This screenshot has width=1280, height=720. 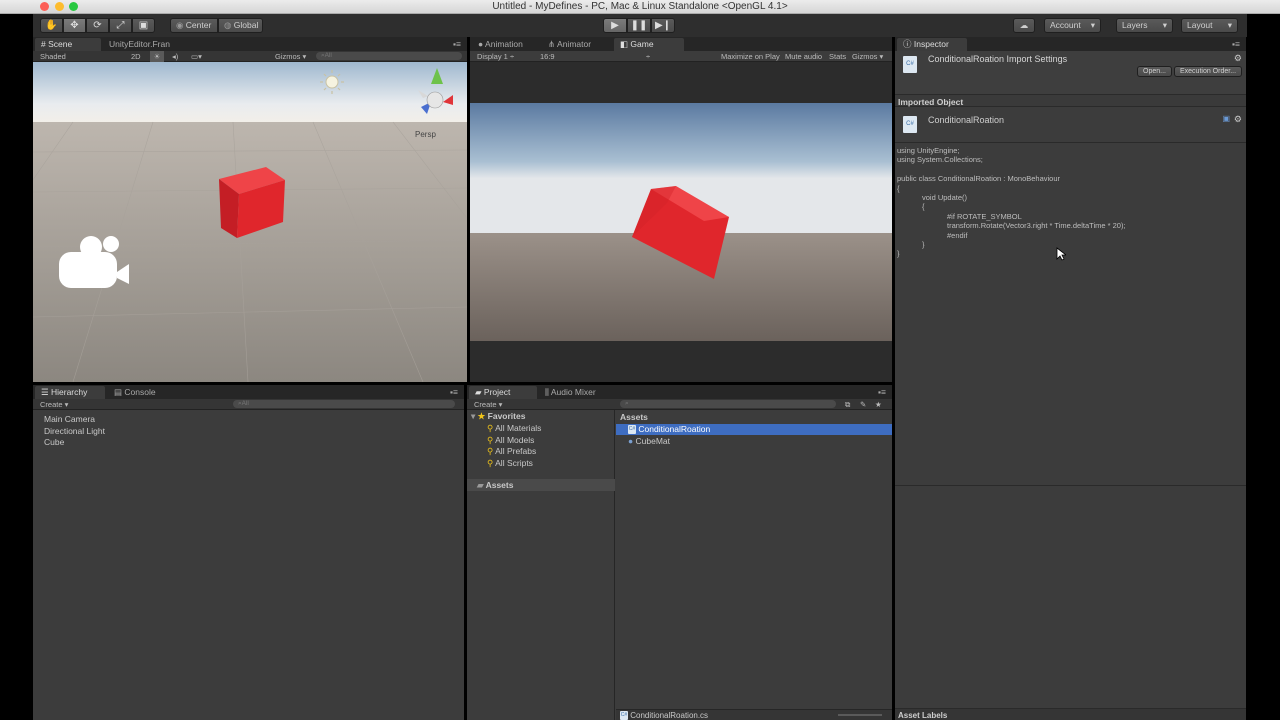 I want to click on assets-breadcrumb: Assets, so click(x=634, y=417).